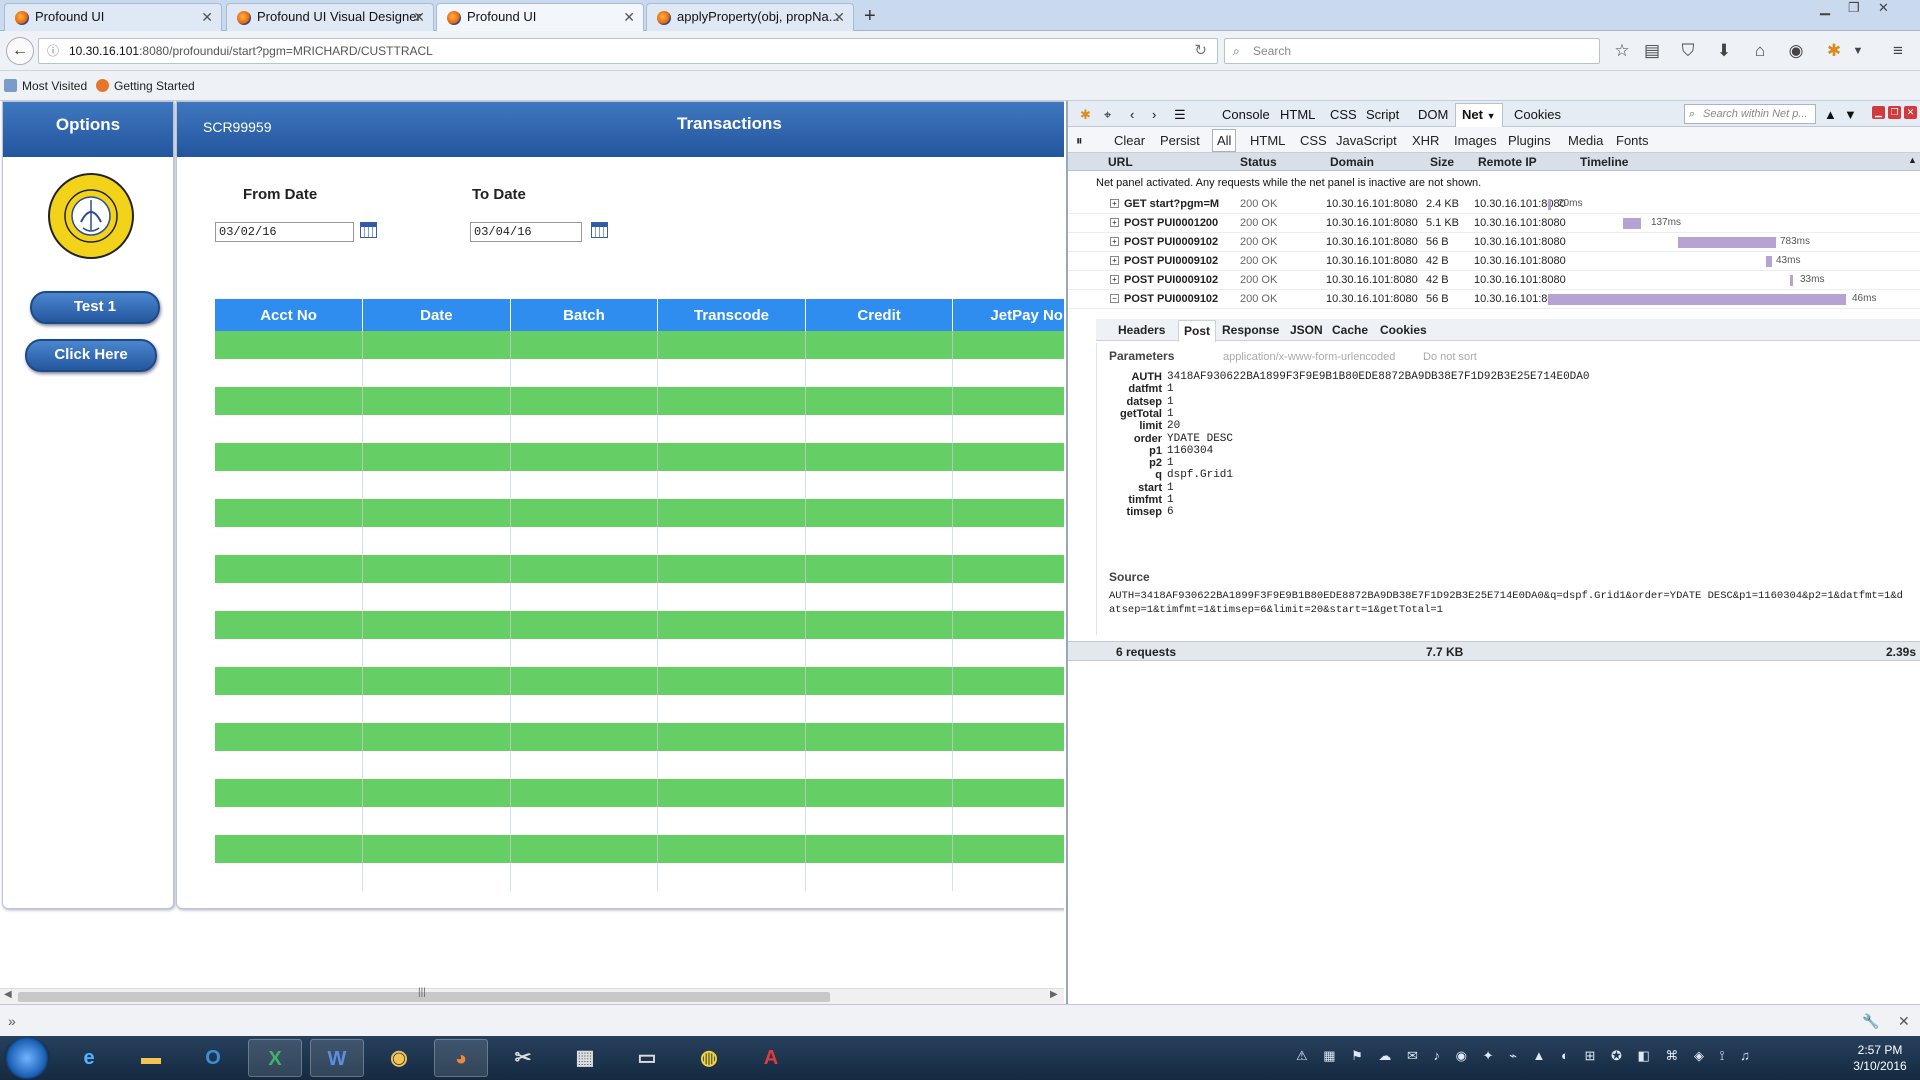 Image resolution: width=1920 pixels, height=1080 pixels. I want to click on net-clear-button: Clear, so click(1129, 140).